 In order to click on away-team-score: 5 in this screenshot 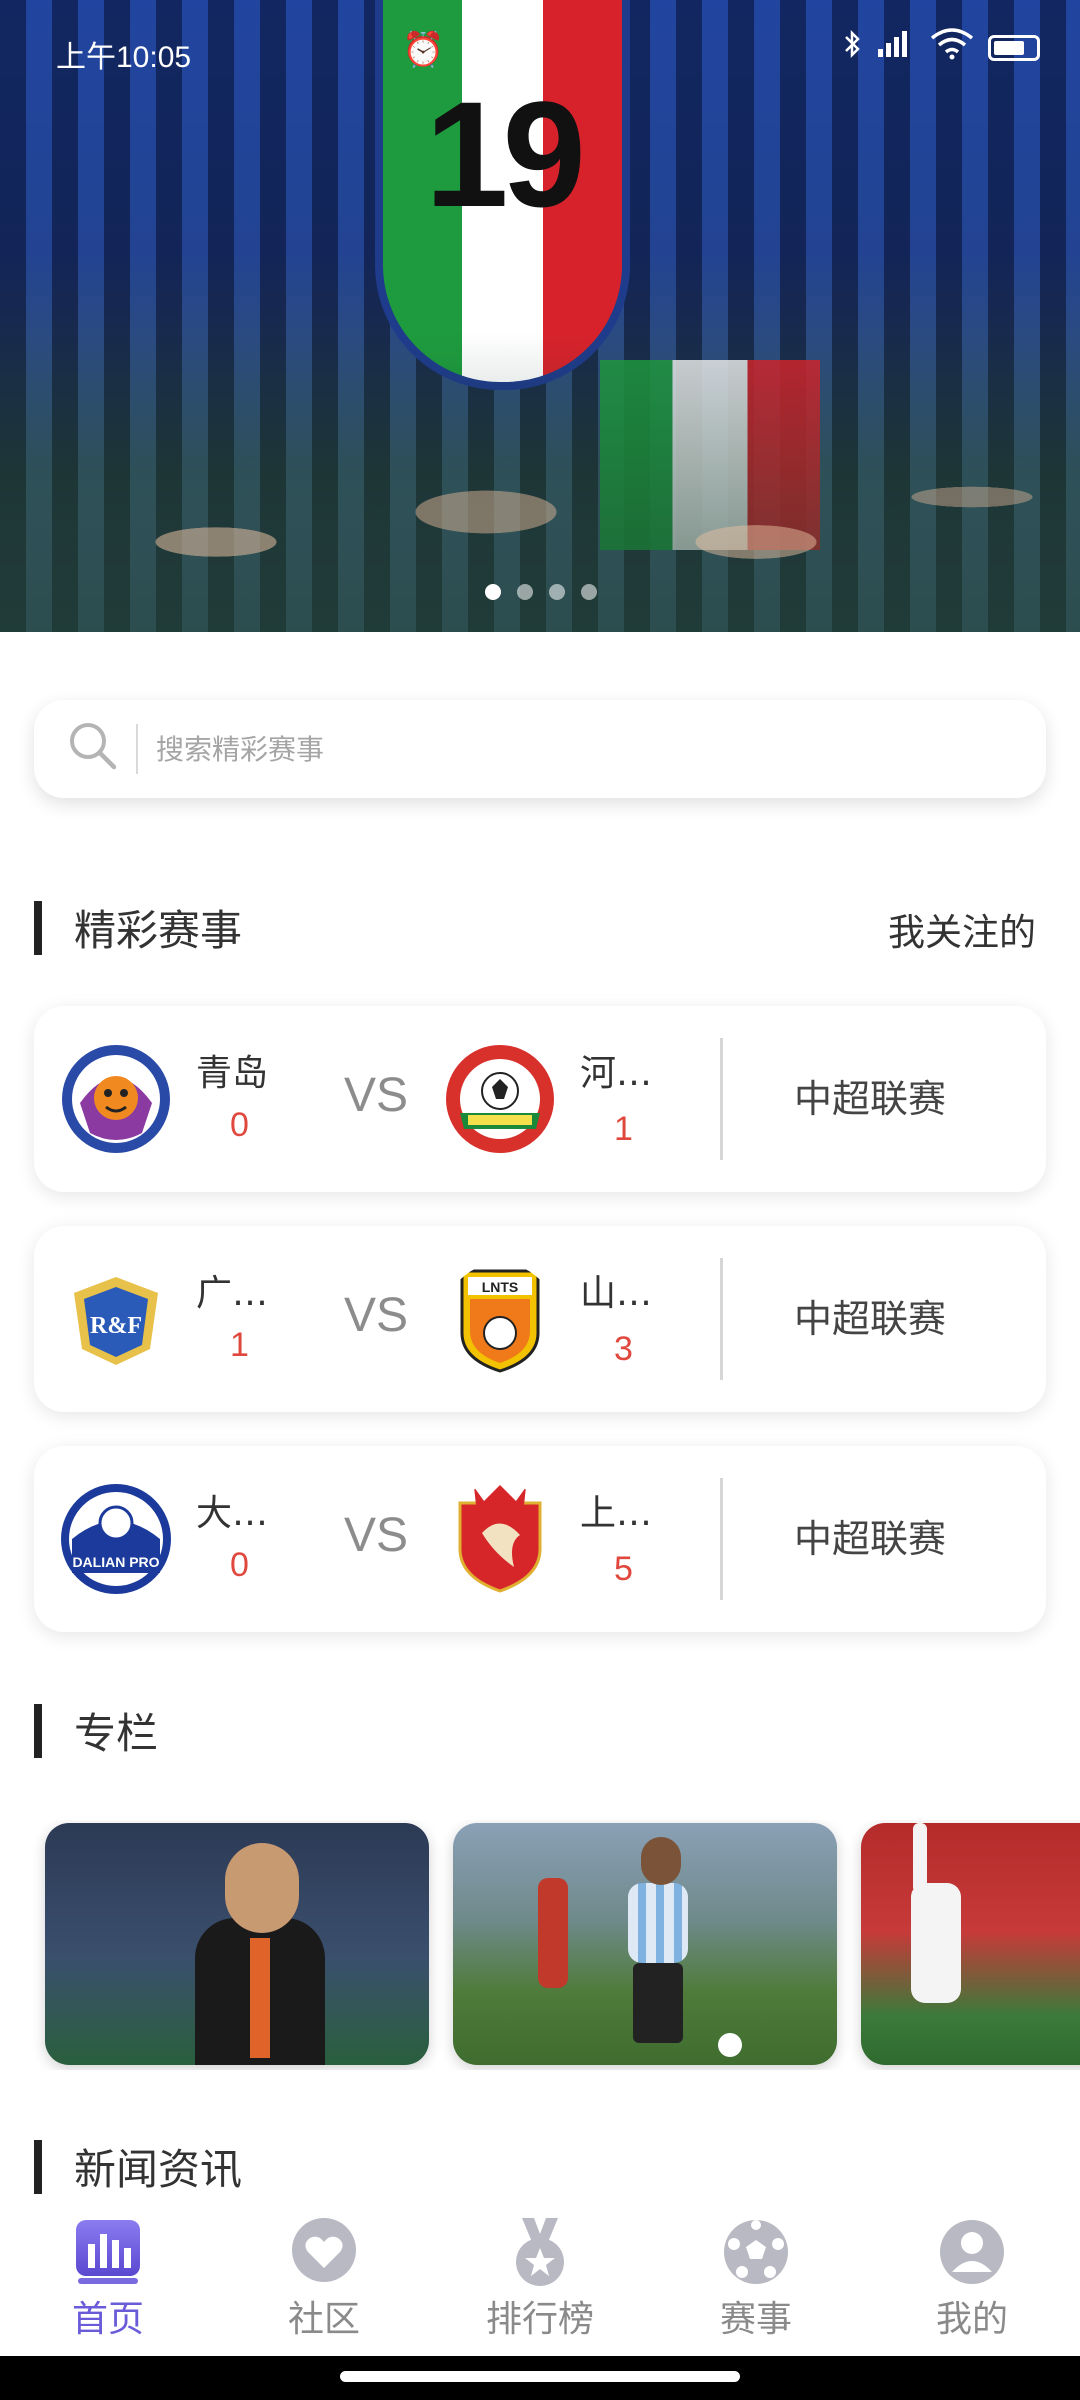, I will do `click(623, 1569)`.